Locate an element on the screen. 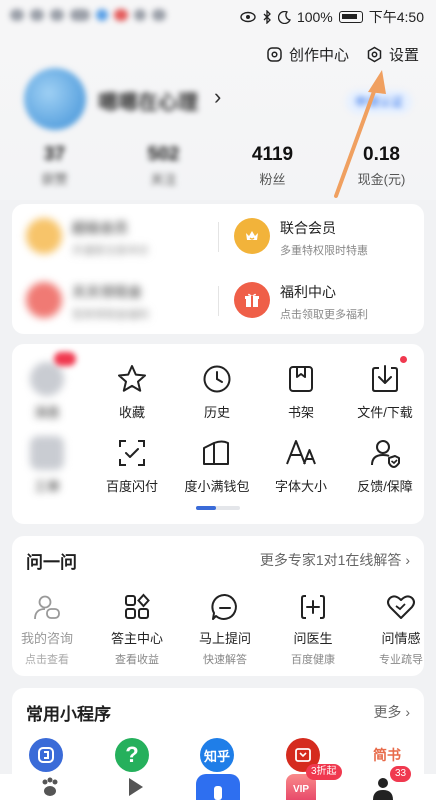 The width and height of the screenshot is (436, 800). eye-icon is located at coordinates (248, 17).